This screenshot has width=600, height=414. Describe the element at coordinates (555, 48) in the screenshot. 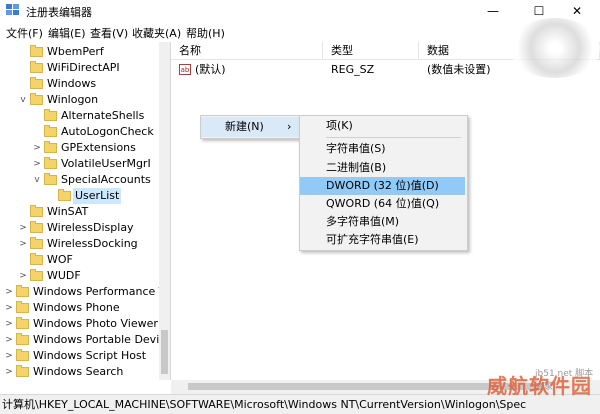

I see `decorative-logo` at that location.